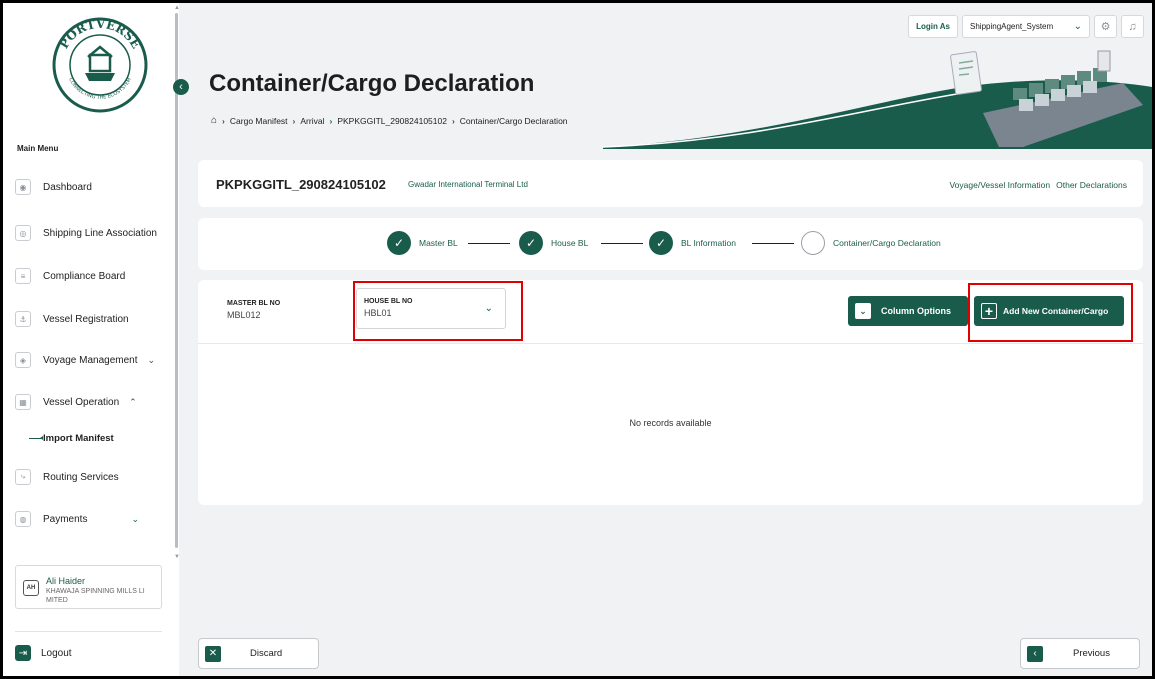  What do you see at coordinates (887, 243) in the screenshot?
I see `step-label: Container/Cargo Declaration` at bounding box center [887, 243].